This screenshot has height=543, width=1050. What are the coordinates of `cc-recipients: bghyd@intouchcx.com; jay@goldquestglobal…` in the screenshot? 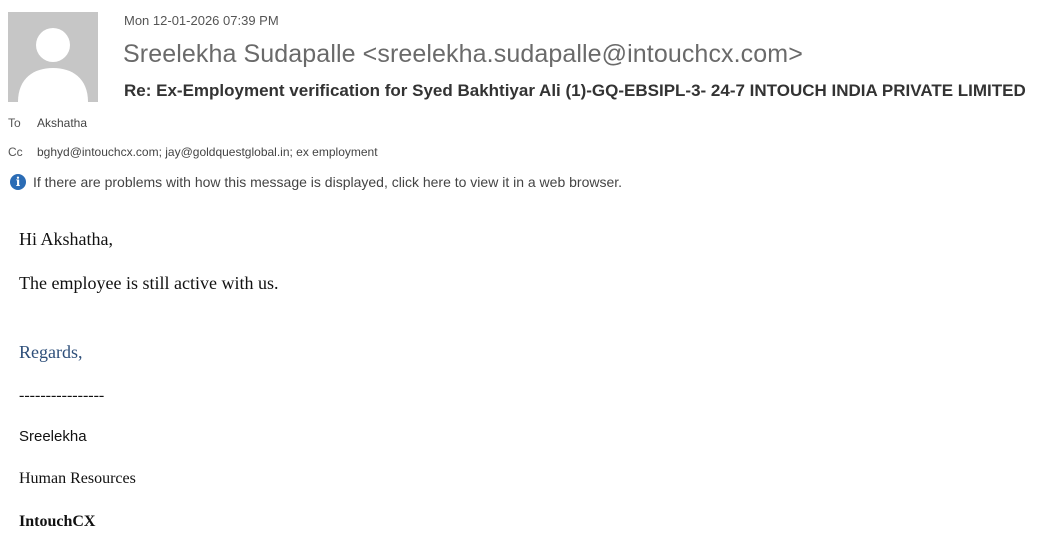 It's located at (207, 152).